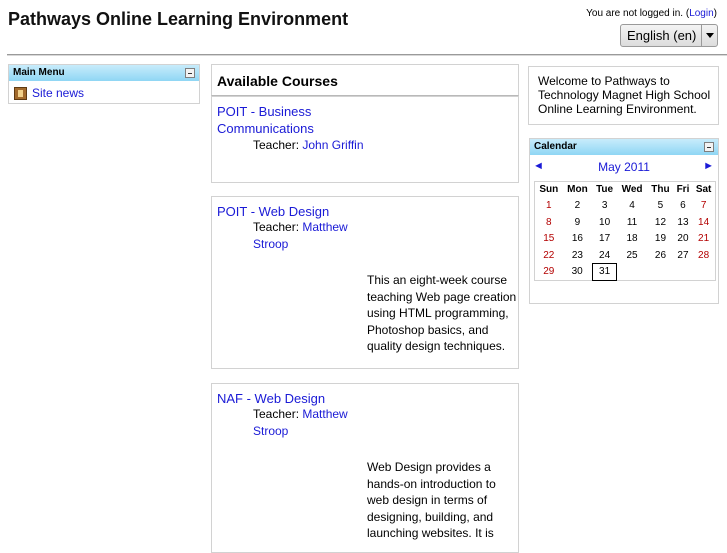 The height and width of the screenshot is (553, 727). I want to click on calendar-day: 9, so click(578, 222).